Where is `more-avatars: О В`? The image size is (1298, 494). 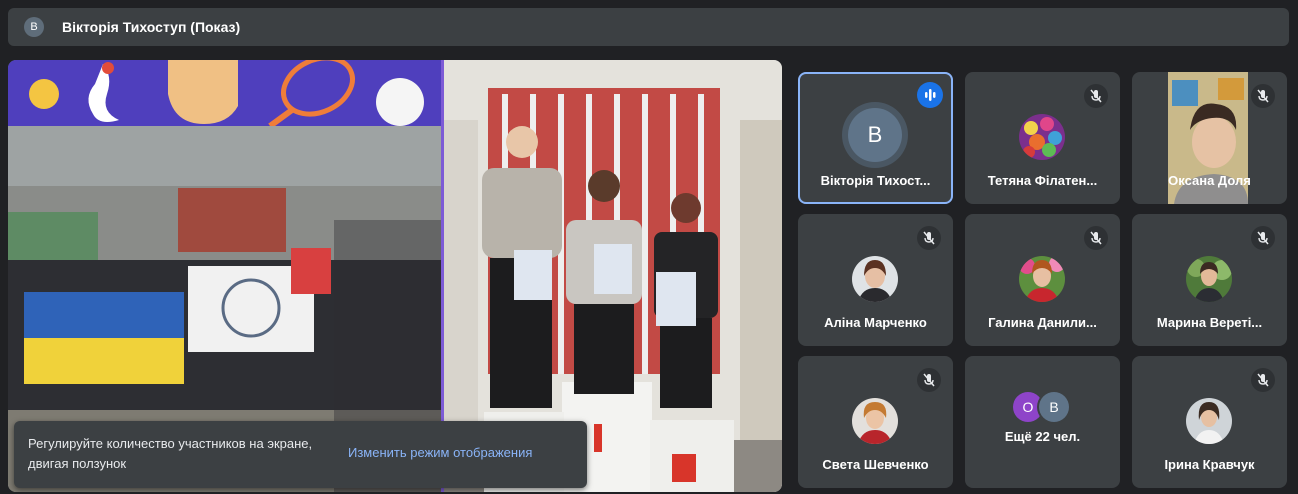
more-avatars: О В is located at coordinates (1044, 407).